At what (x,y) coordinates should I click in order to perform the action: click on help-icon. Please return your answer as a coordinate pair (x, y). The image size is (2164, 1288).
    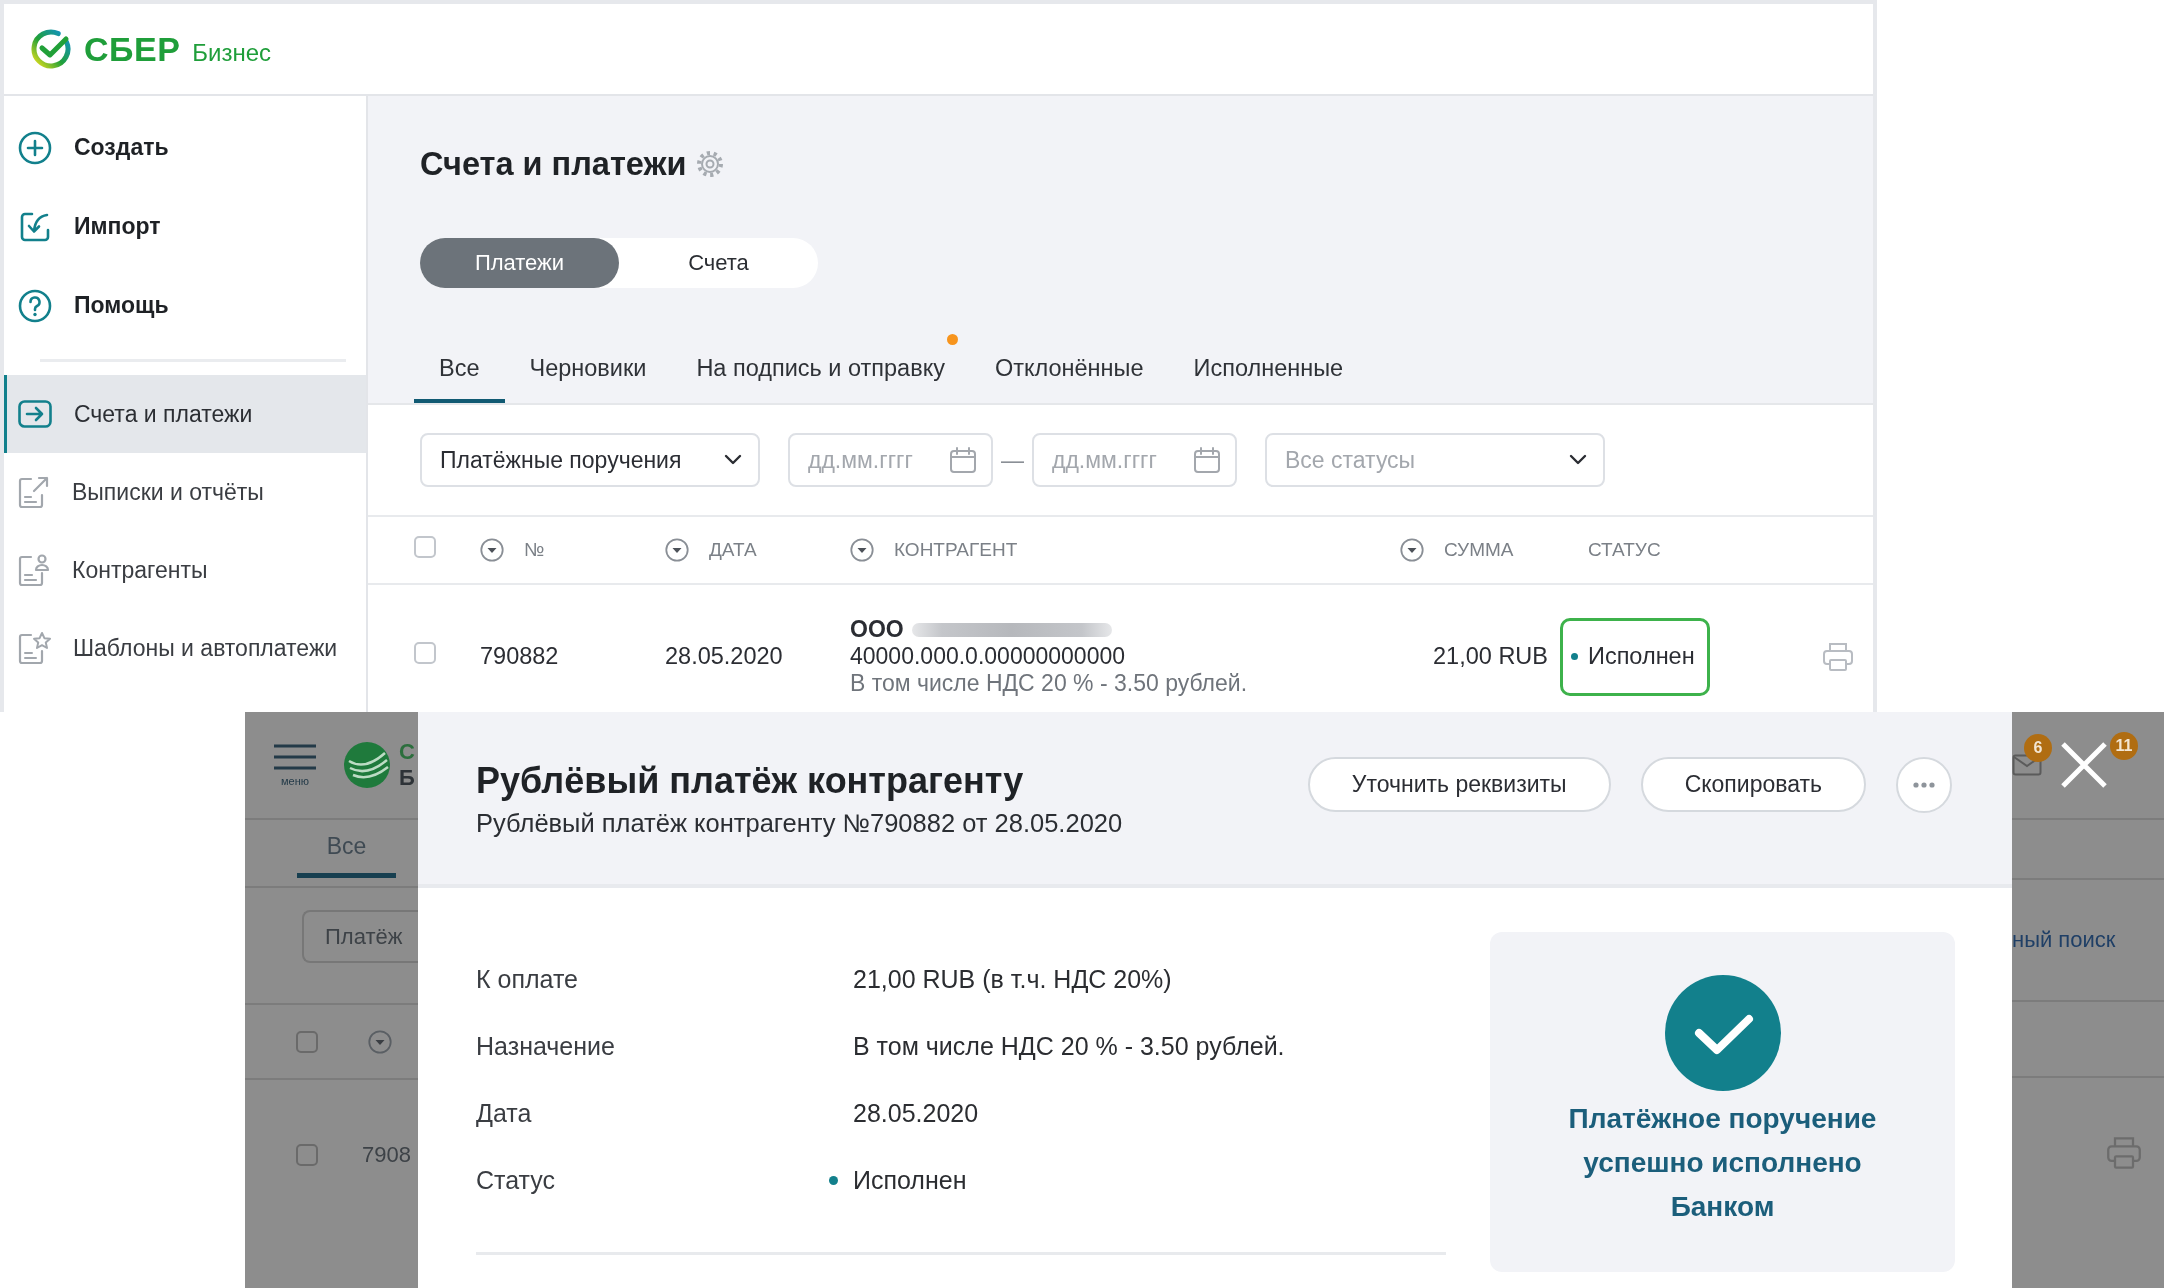
    Looking at the image, I should click on (35, 305).